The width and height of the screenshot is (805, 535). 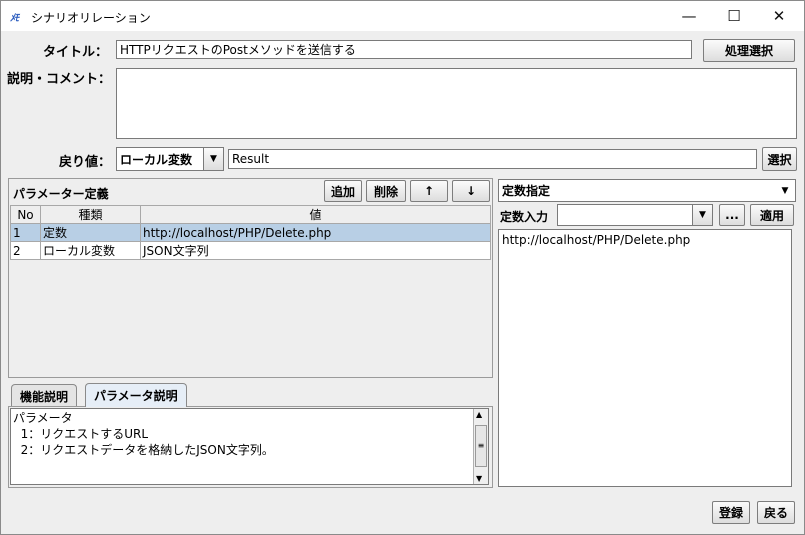 I want to click on comment-textarea, so click(x=456, y=103).